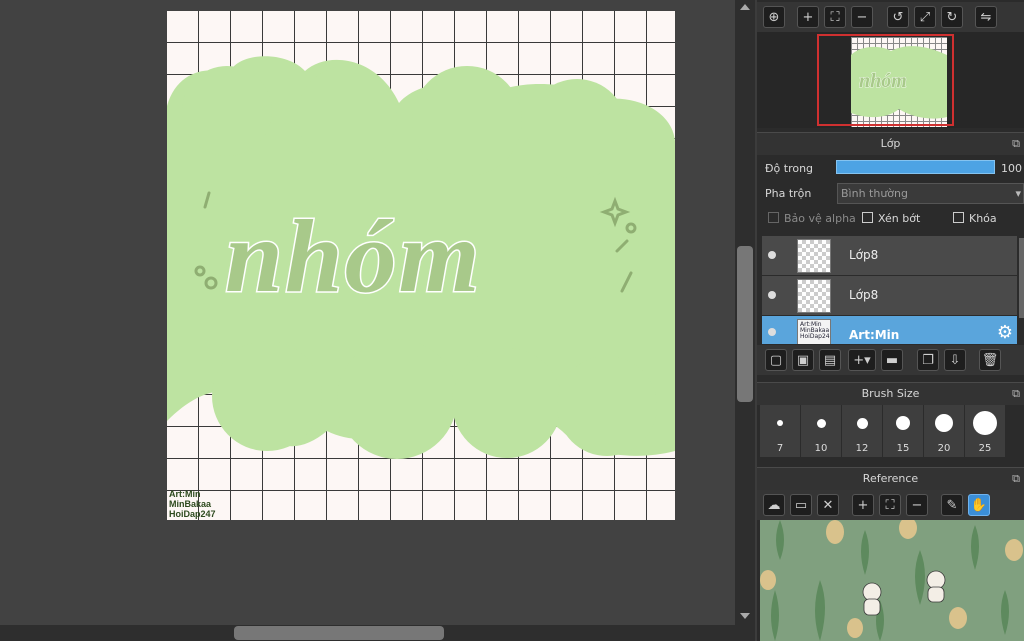  Describe the element at coordinates (928, 360) in the screenshot. I see `duplicate-layer-icon: ❐` at that location.